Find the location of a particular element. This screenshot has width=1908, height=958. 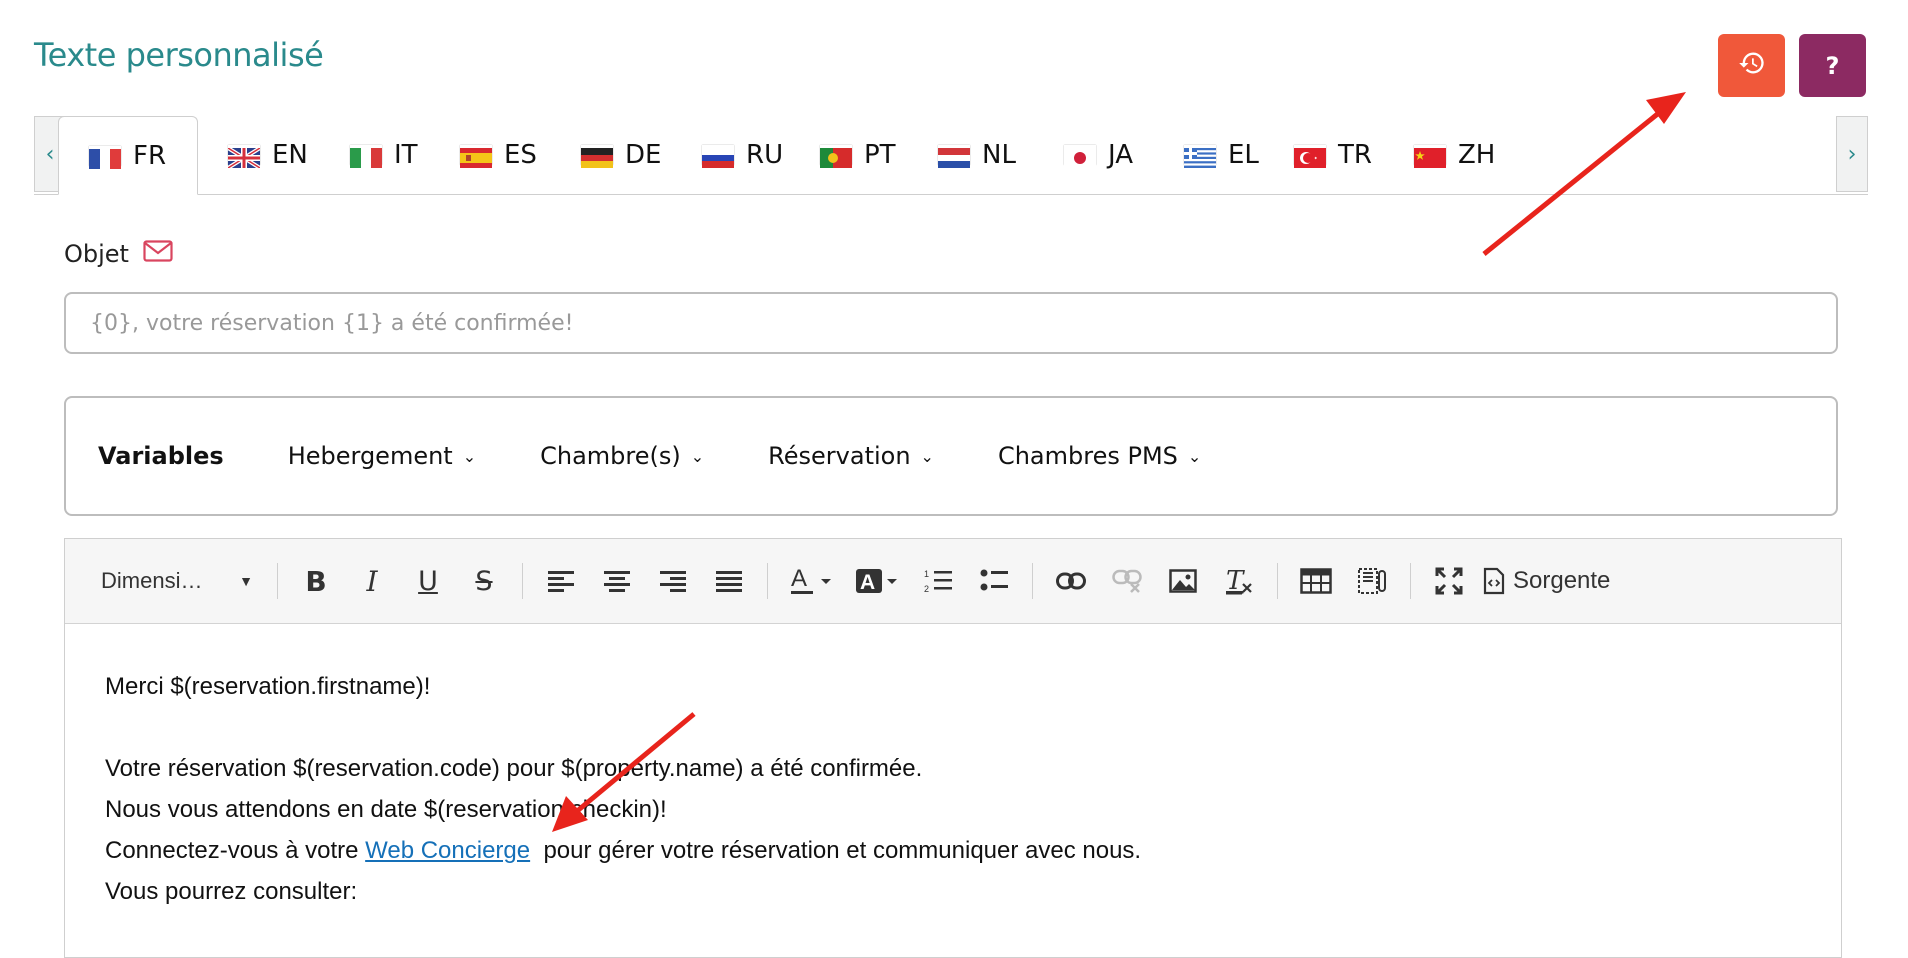

editor-toolbar: Dimensi… ▼ B I U S A A 12 T Sorgente is located at coordinates (953, 581).